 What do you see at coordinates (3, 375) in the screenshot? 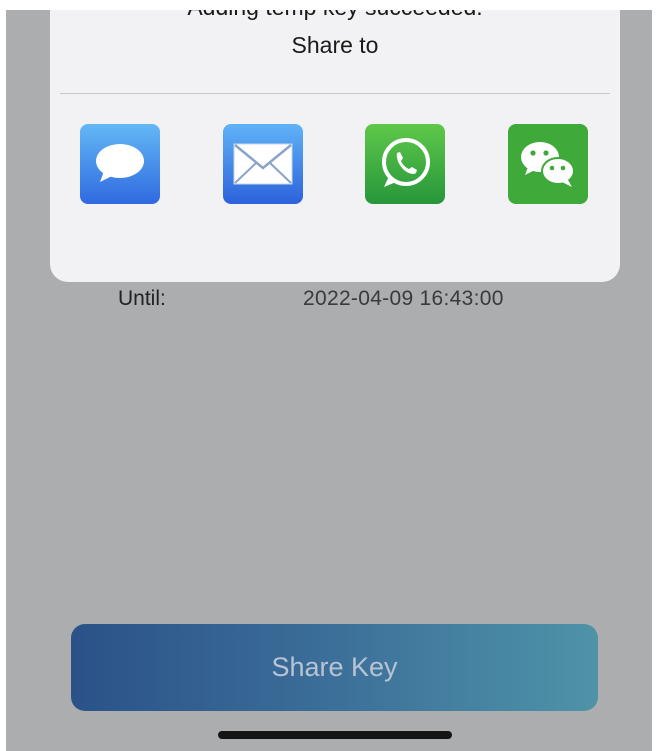
I see `image-border-left` at bounding box center [3, 375].